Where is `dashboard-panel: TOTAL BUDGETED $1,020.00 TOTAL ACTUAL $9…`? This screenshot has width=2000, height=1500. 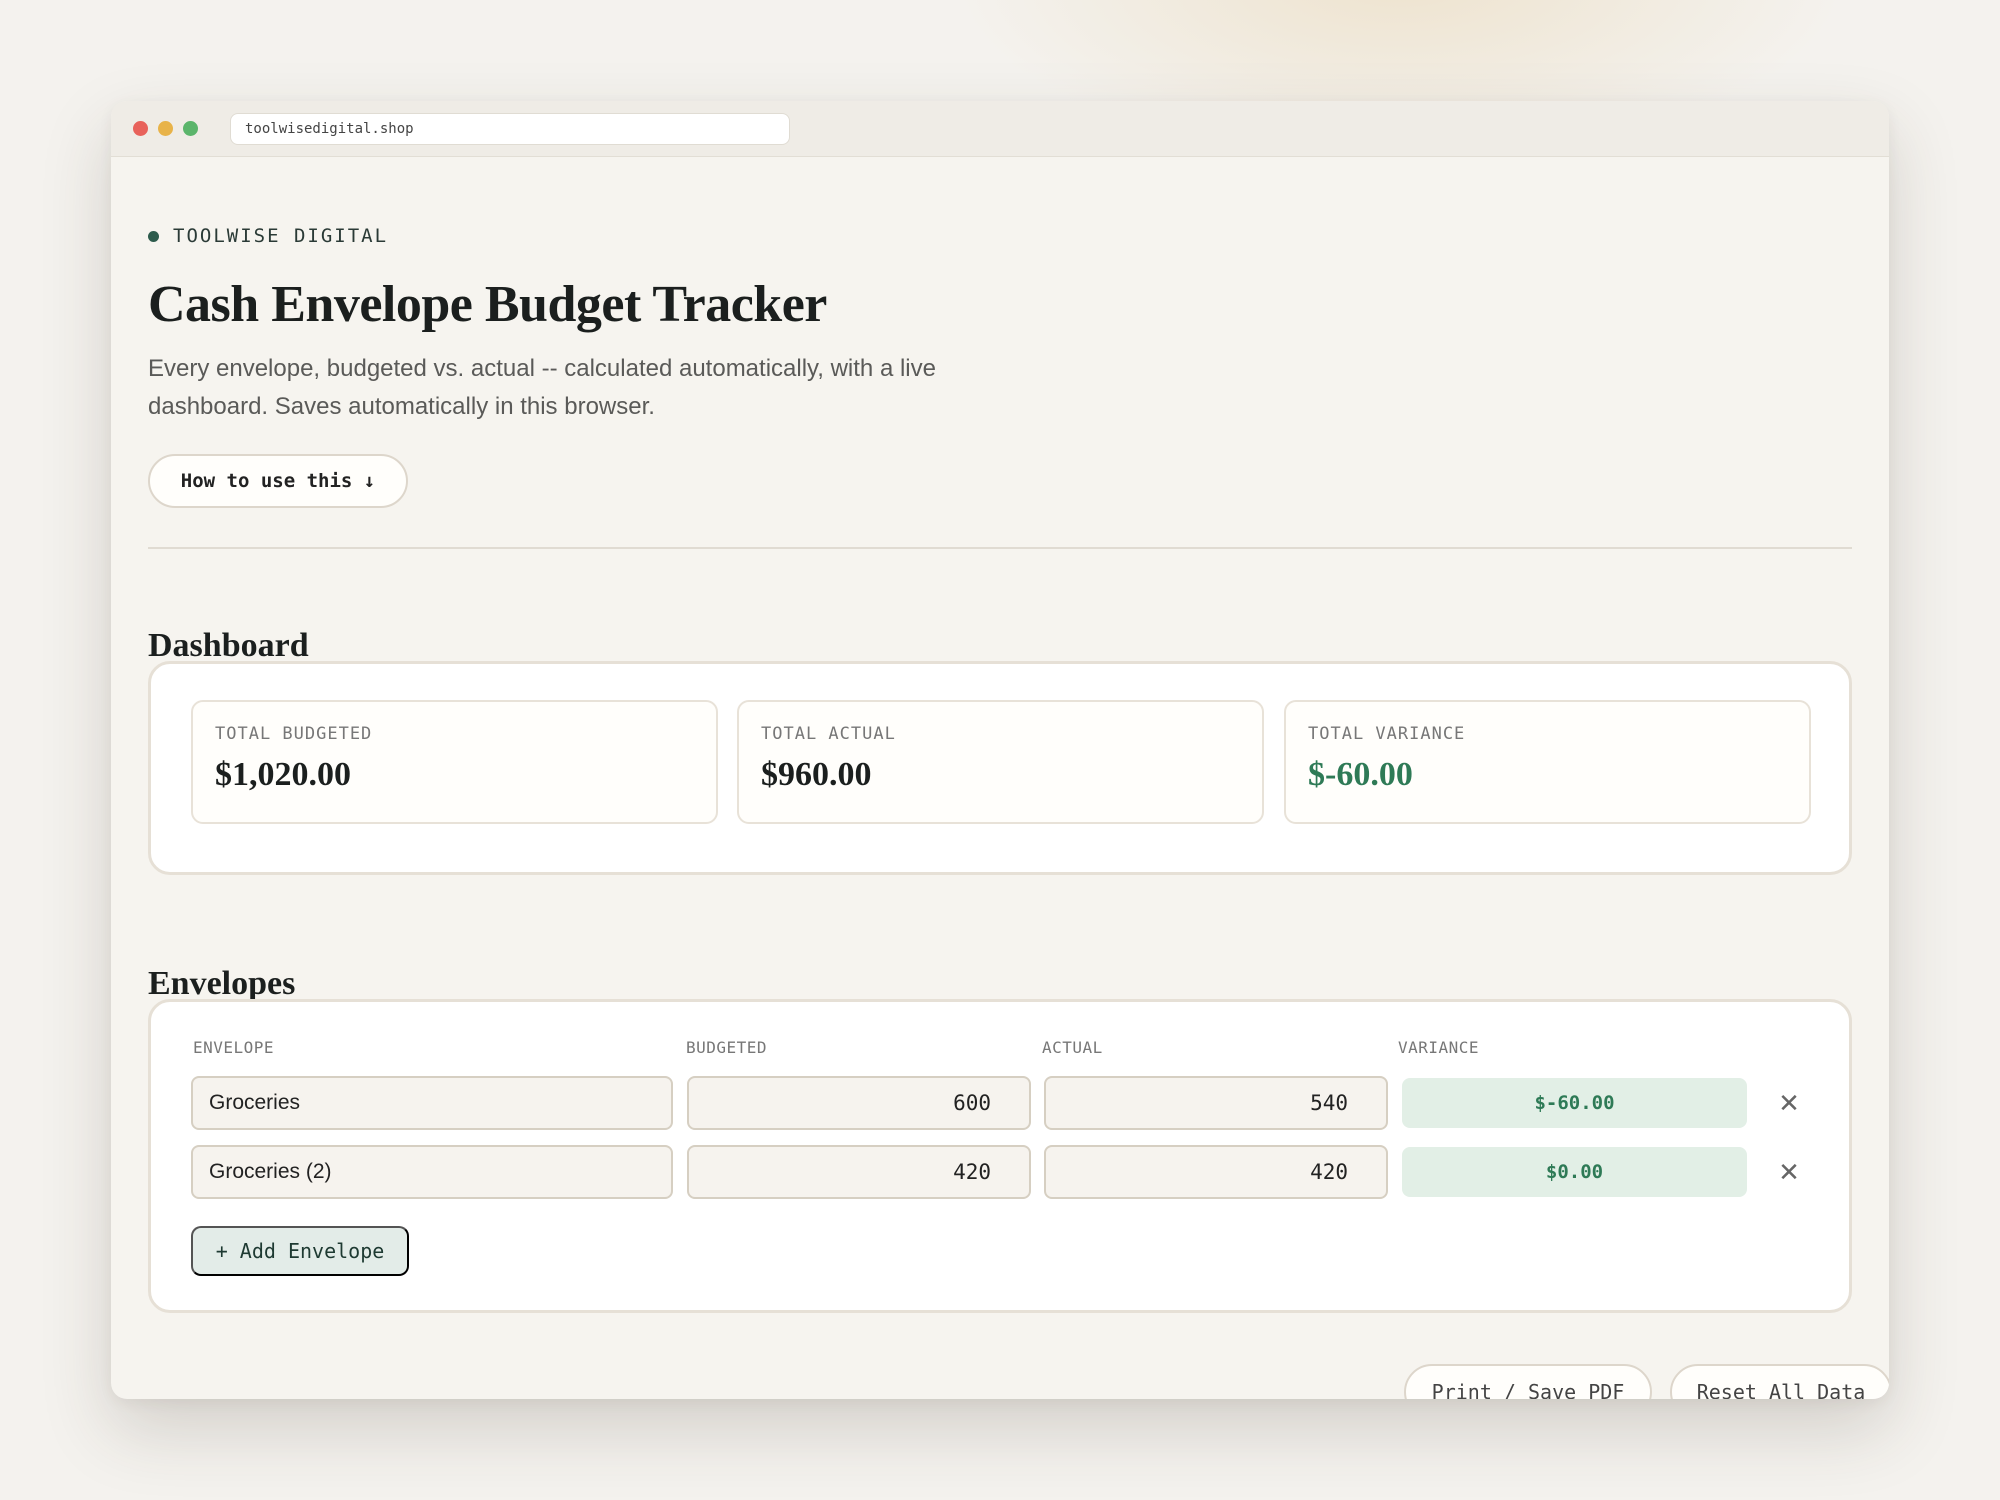
dashboard-panel: TOTAL BUDGETED $1,020.00 TOTAL ACTUAL $9… is located at coordinates (1000, 768).